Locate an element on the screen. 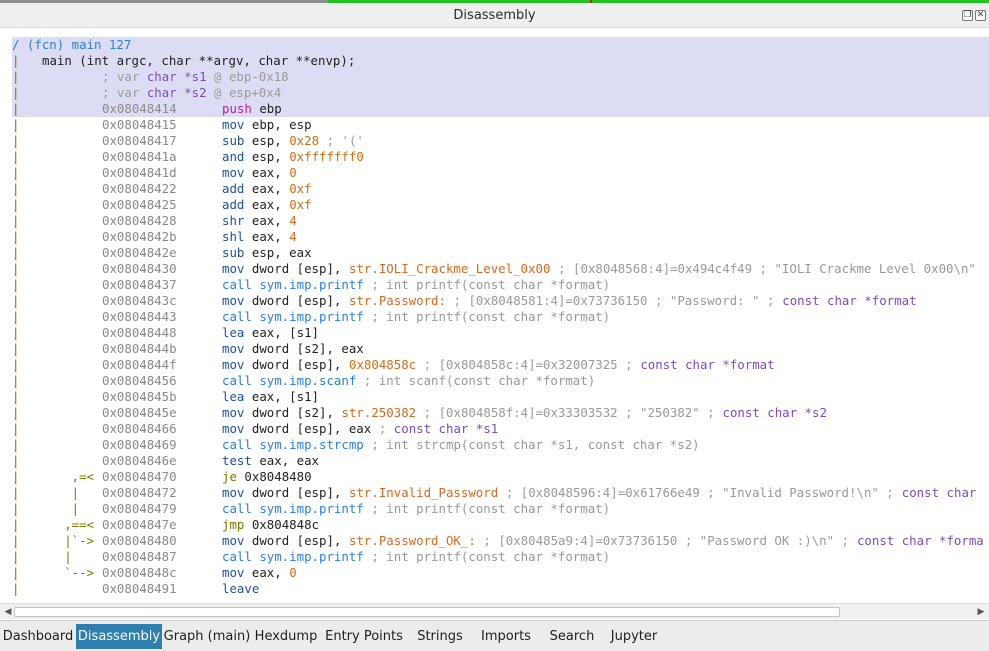 This screenshot has width=989, height=651. scroll-right-icon: ▶ is located at coordinates (981, 612).